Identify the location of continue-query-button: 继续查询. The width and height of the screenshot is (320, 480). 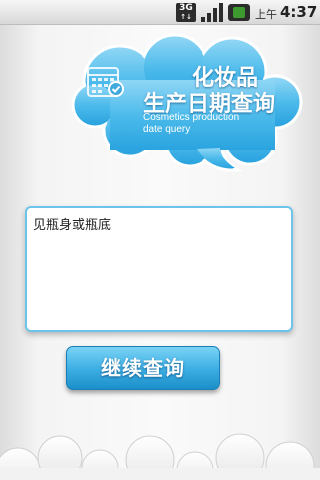
(143, 368).